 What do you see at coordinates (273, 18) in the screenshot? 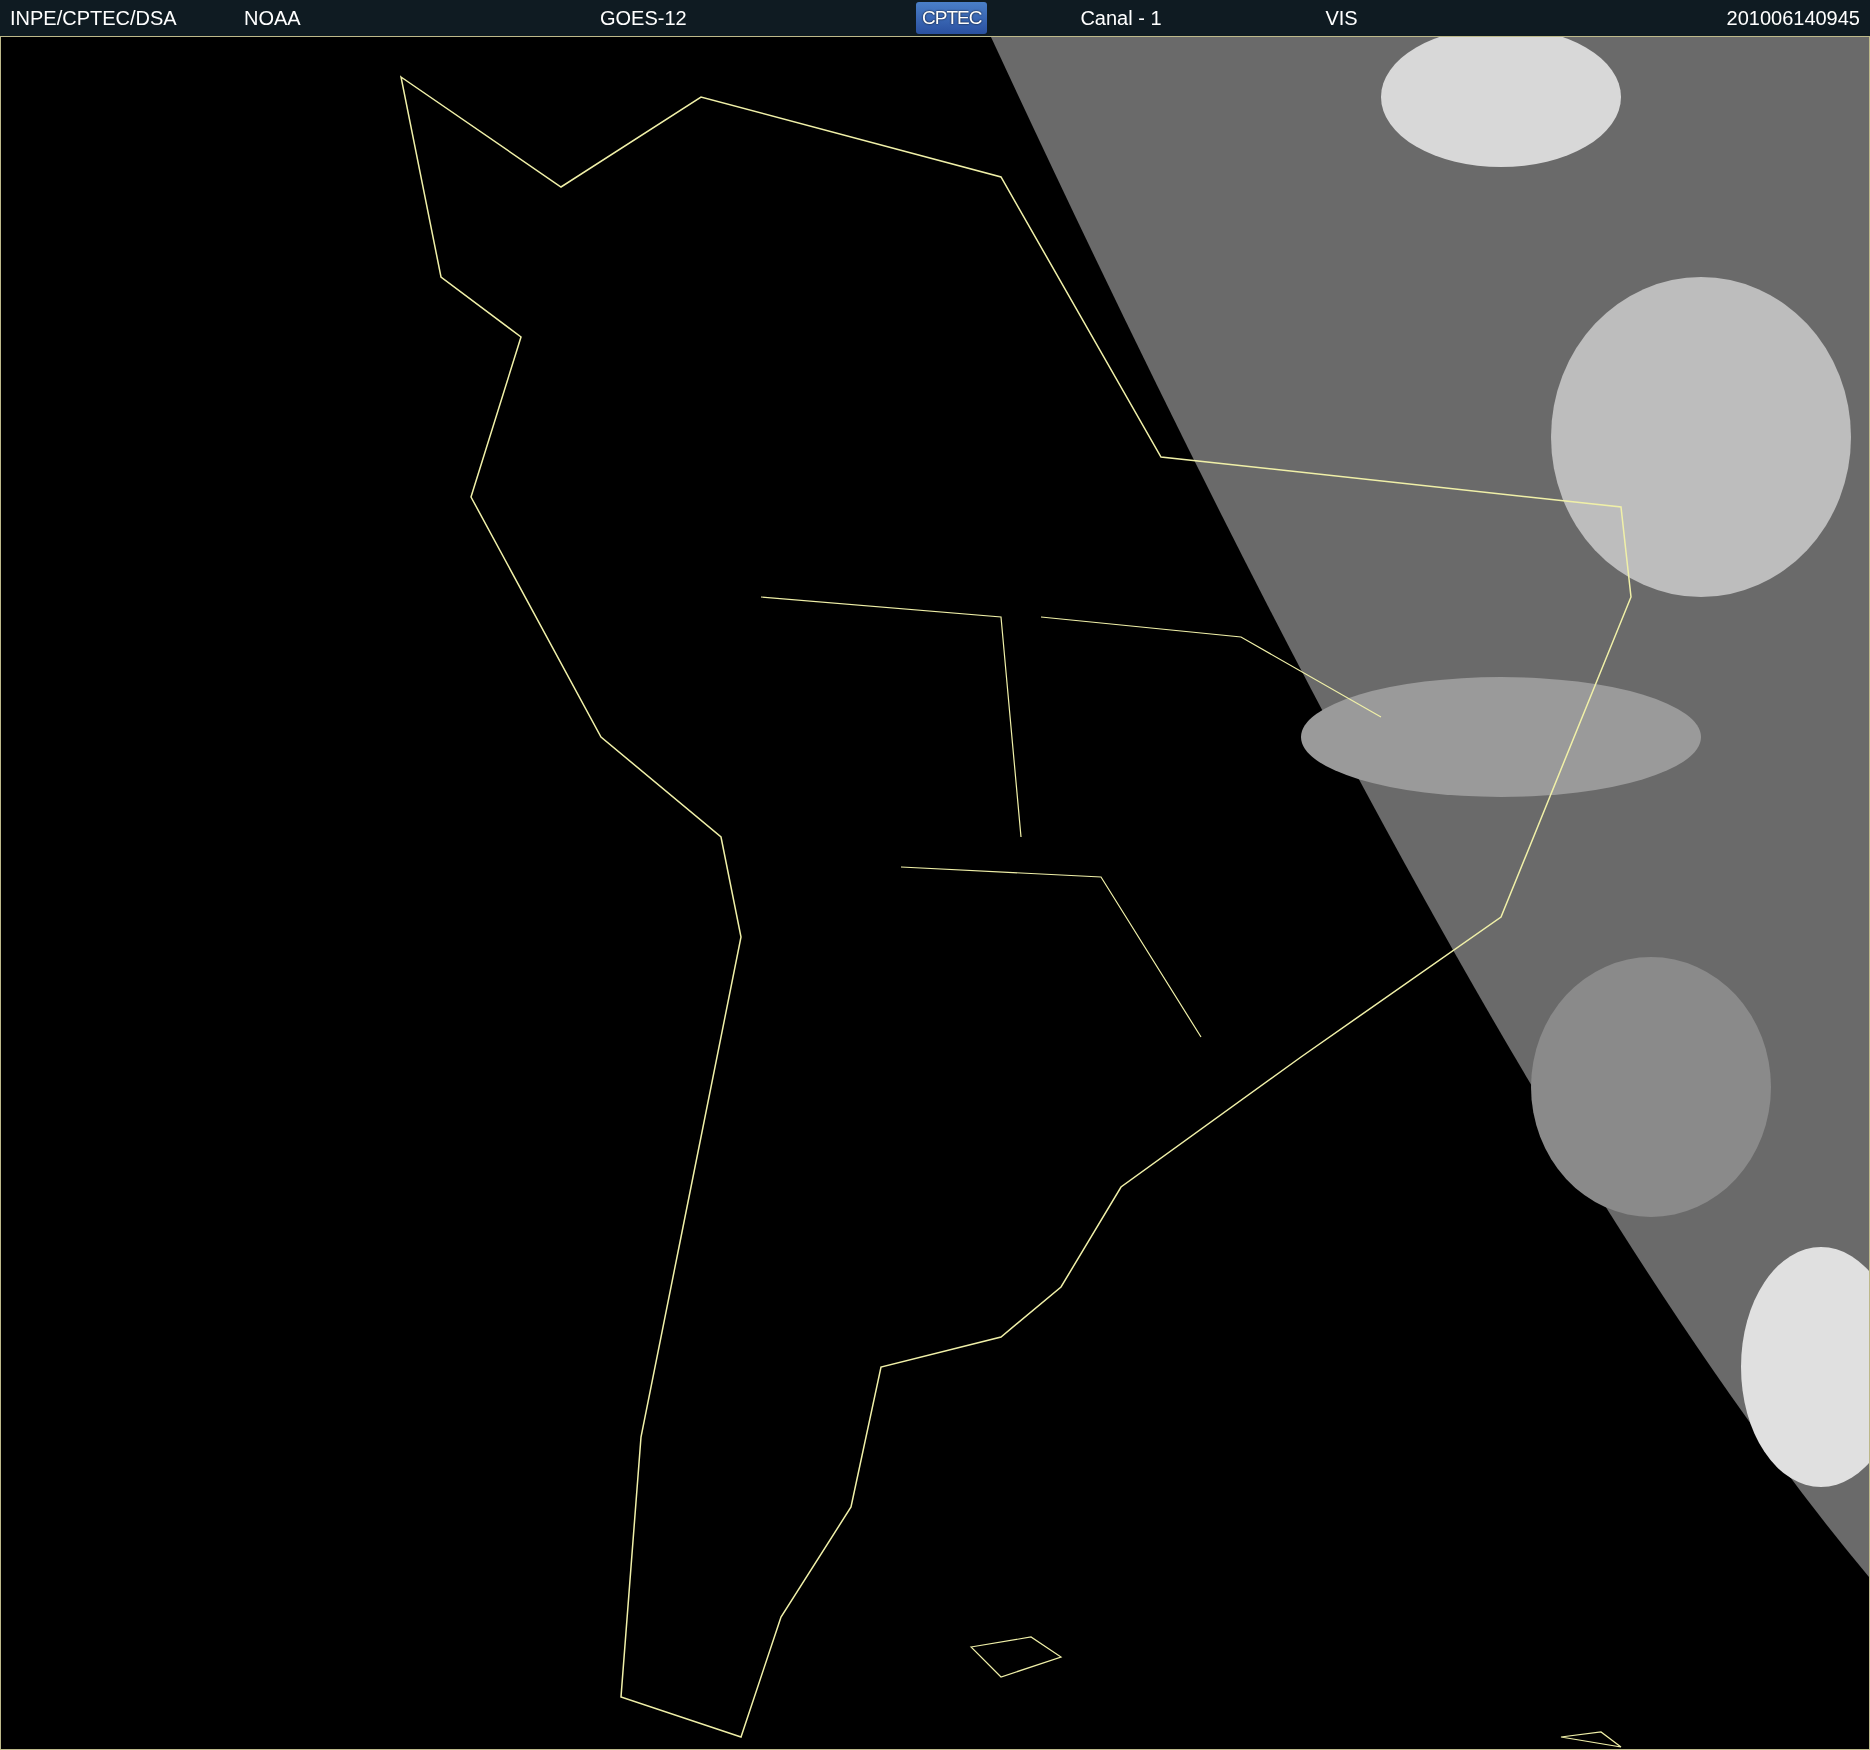
I see `header-label: NOAA` at bounding box center [273, 18].